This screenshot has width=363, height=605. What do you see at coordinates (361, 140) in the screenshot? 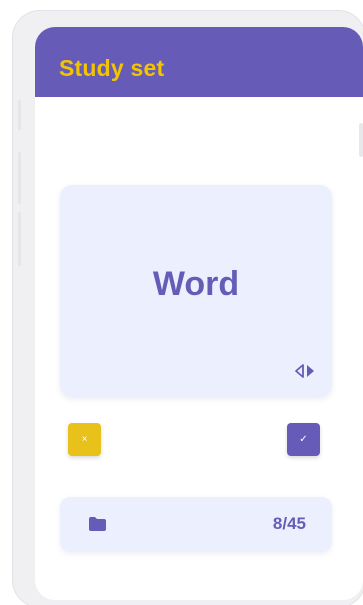
I see `scrollbar` at bounding box center [361, 140].